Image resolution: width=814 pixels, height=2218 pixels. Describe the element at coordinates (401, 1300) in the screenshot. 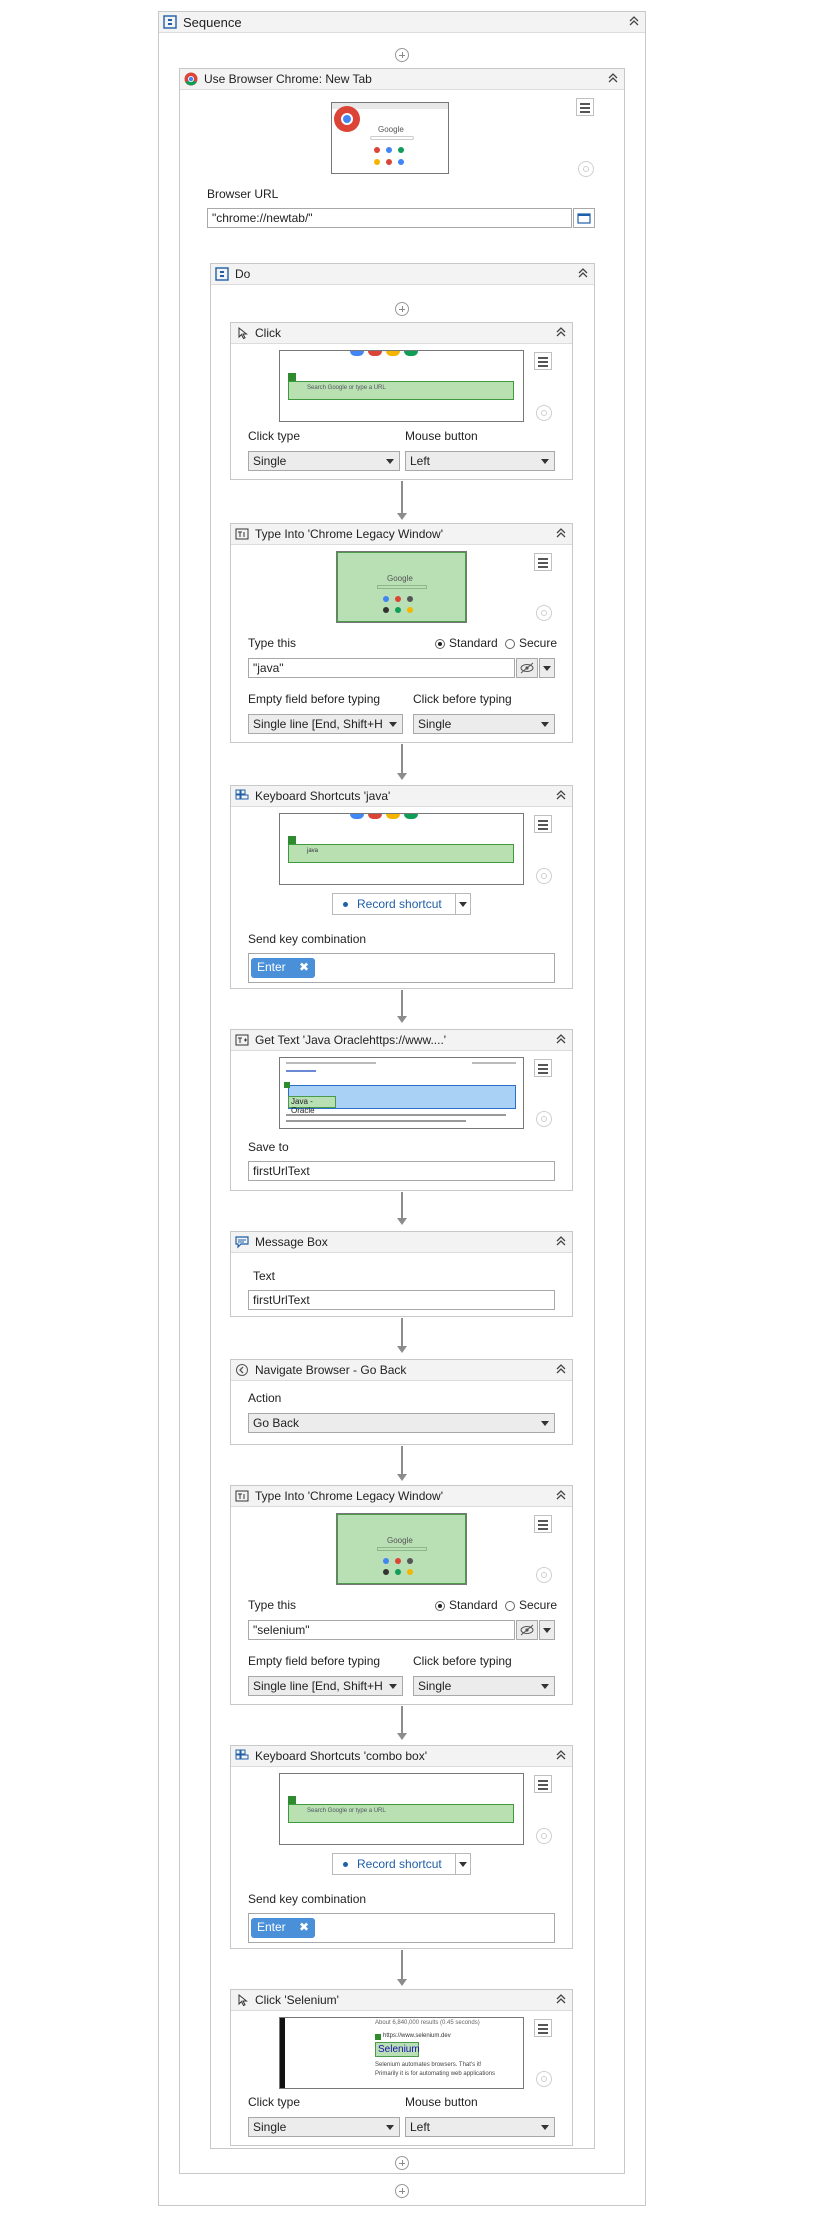

I see `message-text-input: firstUrlText` at that location.